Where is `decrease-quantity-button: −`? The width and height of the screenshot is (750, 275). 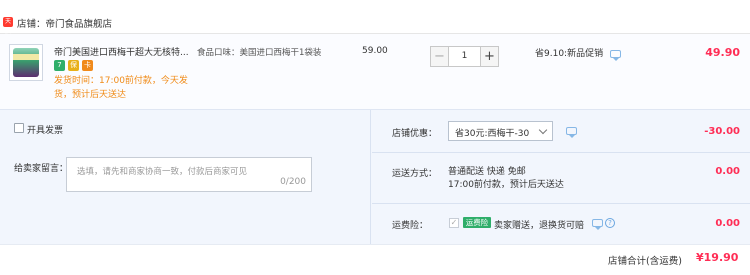 decrease-quantity-button: − is located at coordinates (439, 56).